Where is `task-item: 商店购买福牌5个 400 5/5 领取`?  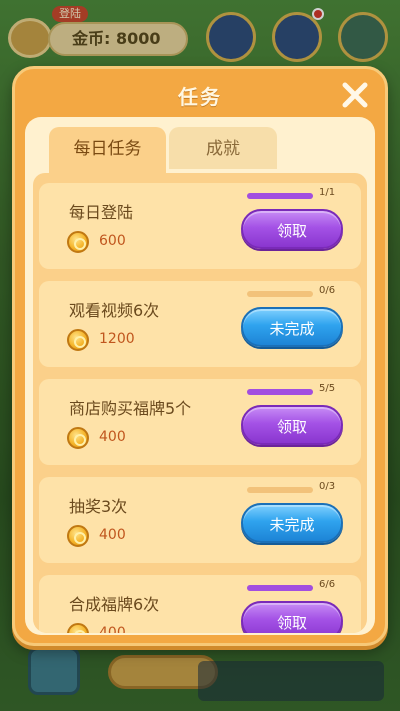 task-item: 商店购买福牌5个 400 5/5 领取 is located at coordinates (200, 422).